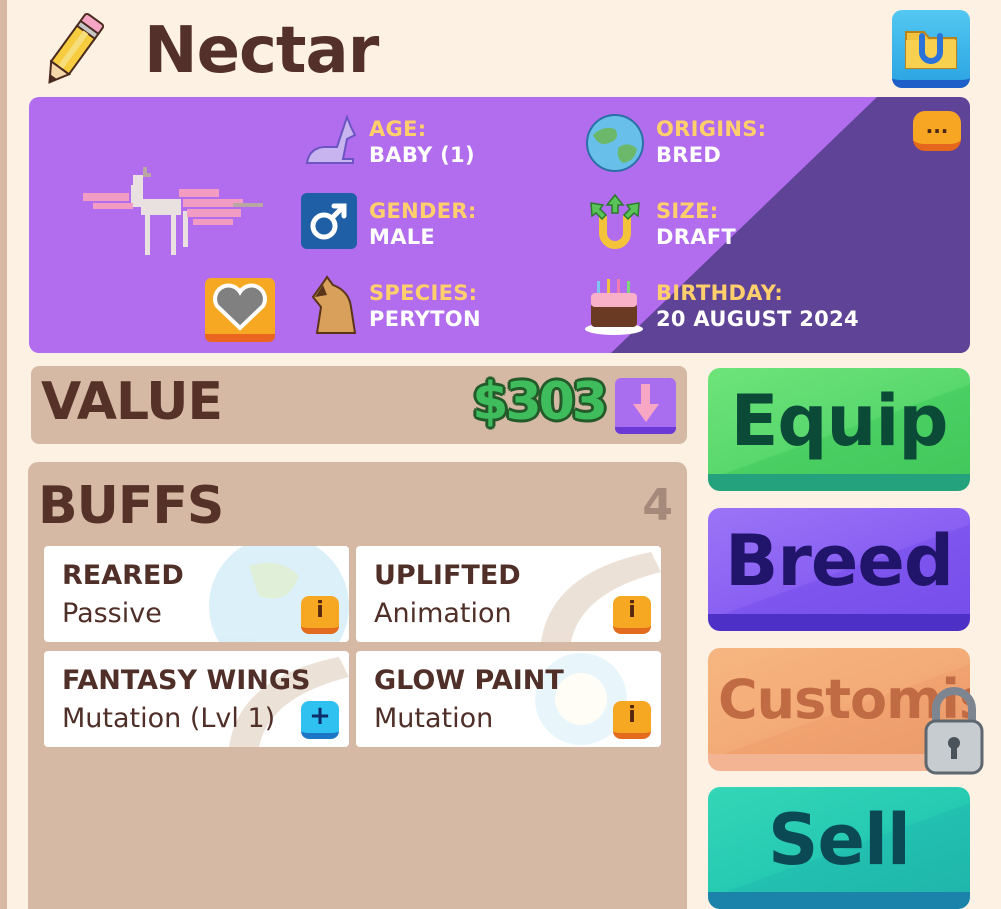 The height and width of the screenshot is (909, 1001). Describe the element at coordinates (614, 307) in the screenshot. I see `birthday-cake-icon` at that location.